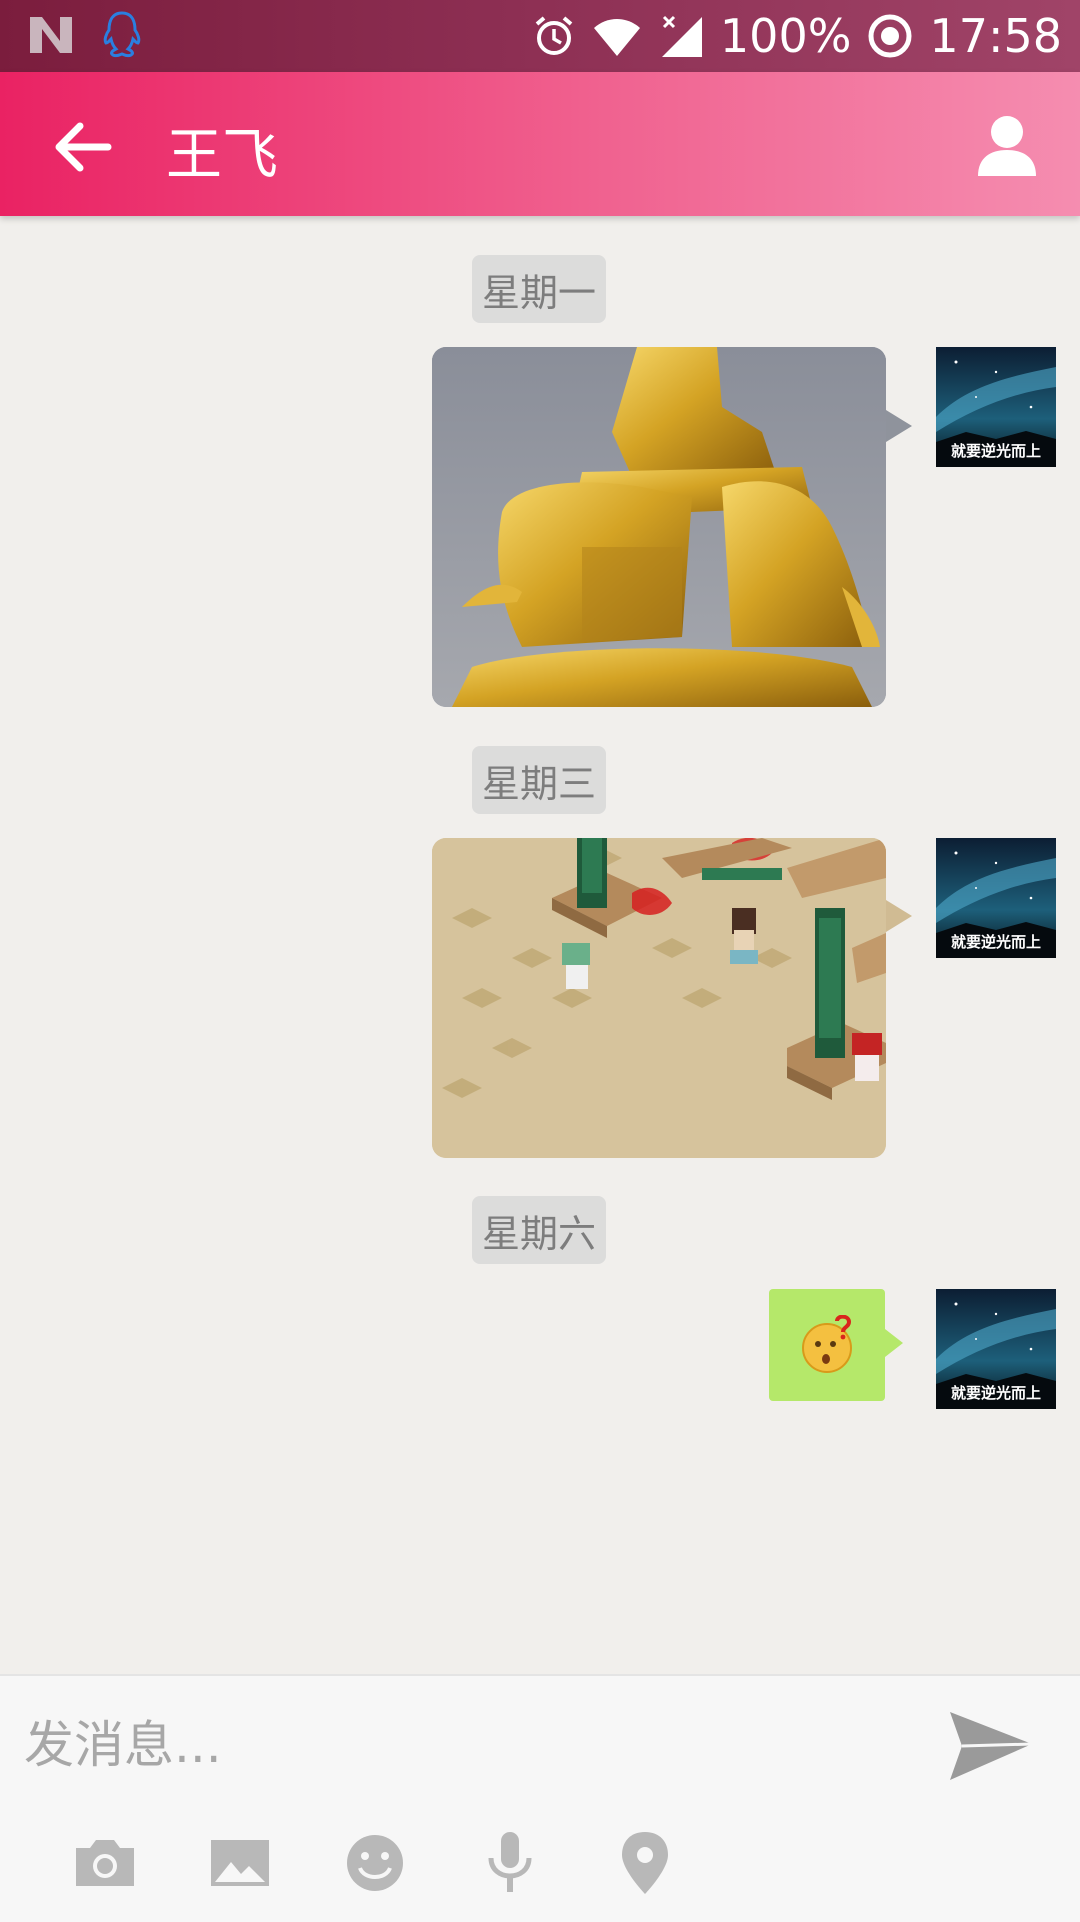 The height and width of the screenshot is (1922, 1080). Describe the element at coordinates (554, 35) in the screenshot. I see `alarm-icon` at that location.